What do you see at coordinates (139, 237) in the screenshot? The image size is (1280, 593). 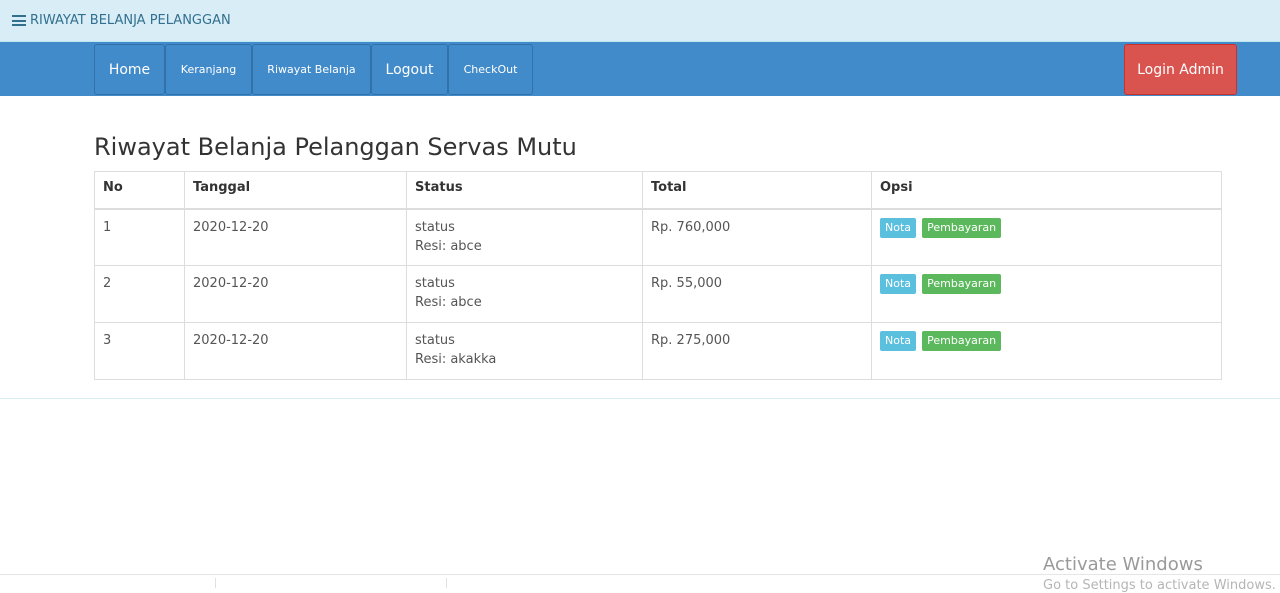 I see `cell-no: 1` at bounding box center [139, 237].